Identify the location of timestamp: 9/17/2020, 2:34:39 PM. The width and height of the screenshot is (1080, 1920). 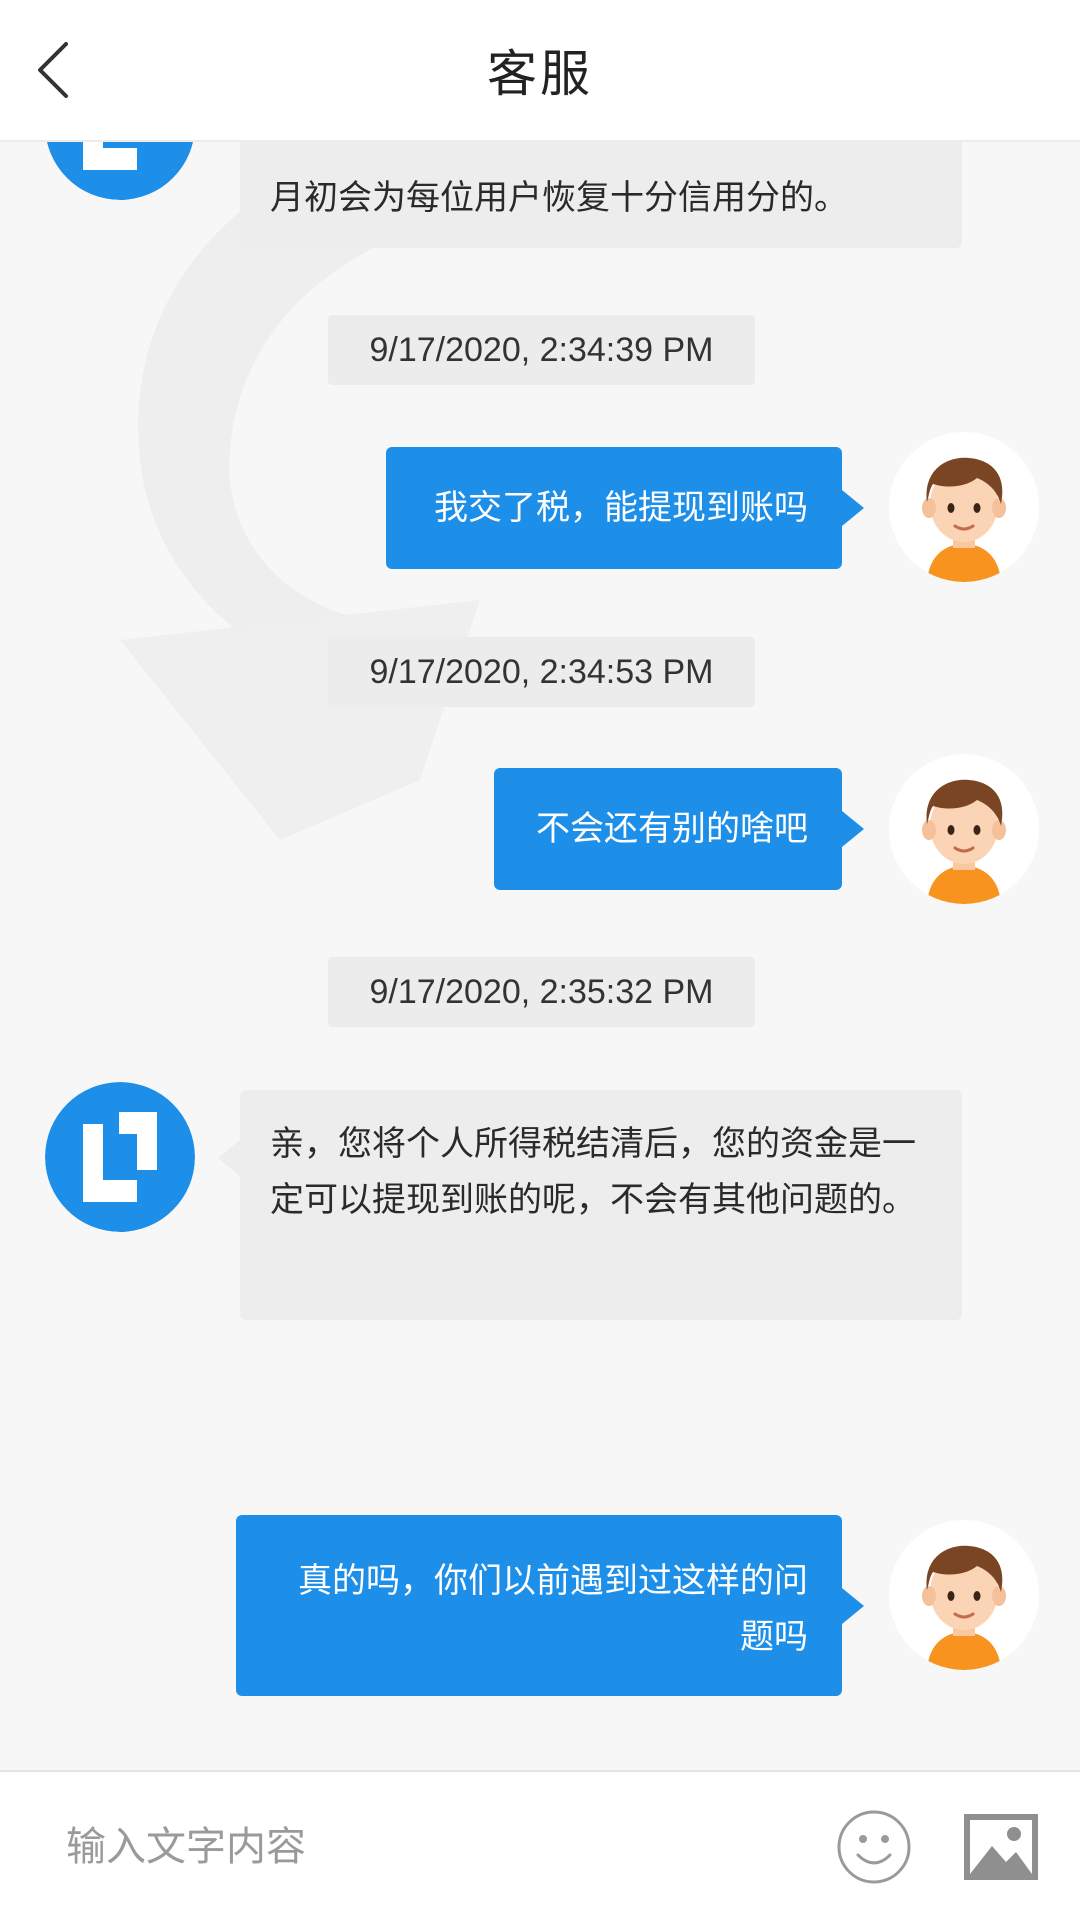
(541, 350).